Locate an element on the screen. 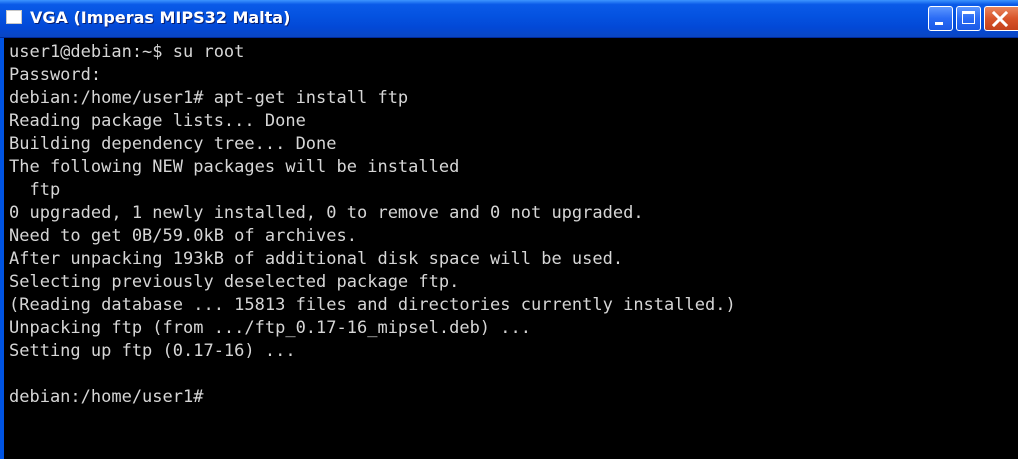 The width and height of the screenshot is (1018, 459). minimize-button is located at coordinates (940, 18).